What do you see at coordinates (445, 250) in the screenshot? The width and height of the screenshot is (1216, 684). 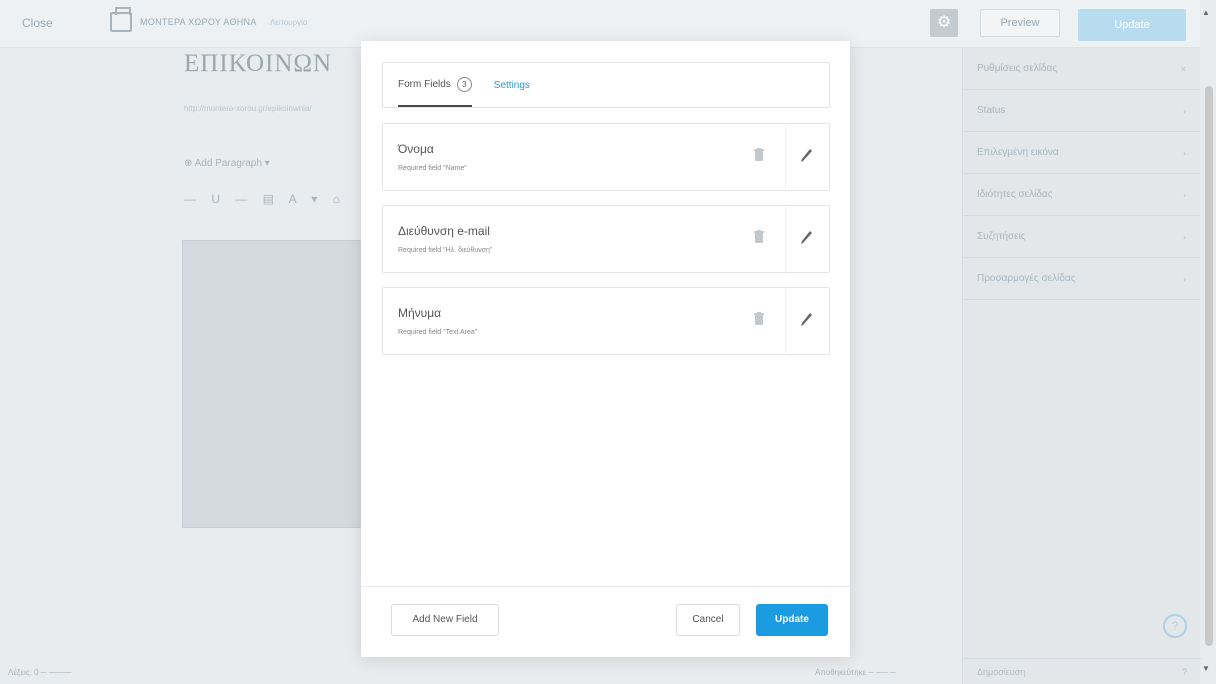 I see `field-subtitle: Required field "Ηλ. διεύθυνση"` at bounding box center [445, 250].